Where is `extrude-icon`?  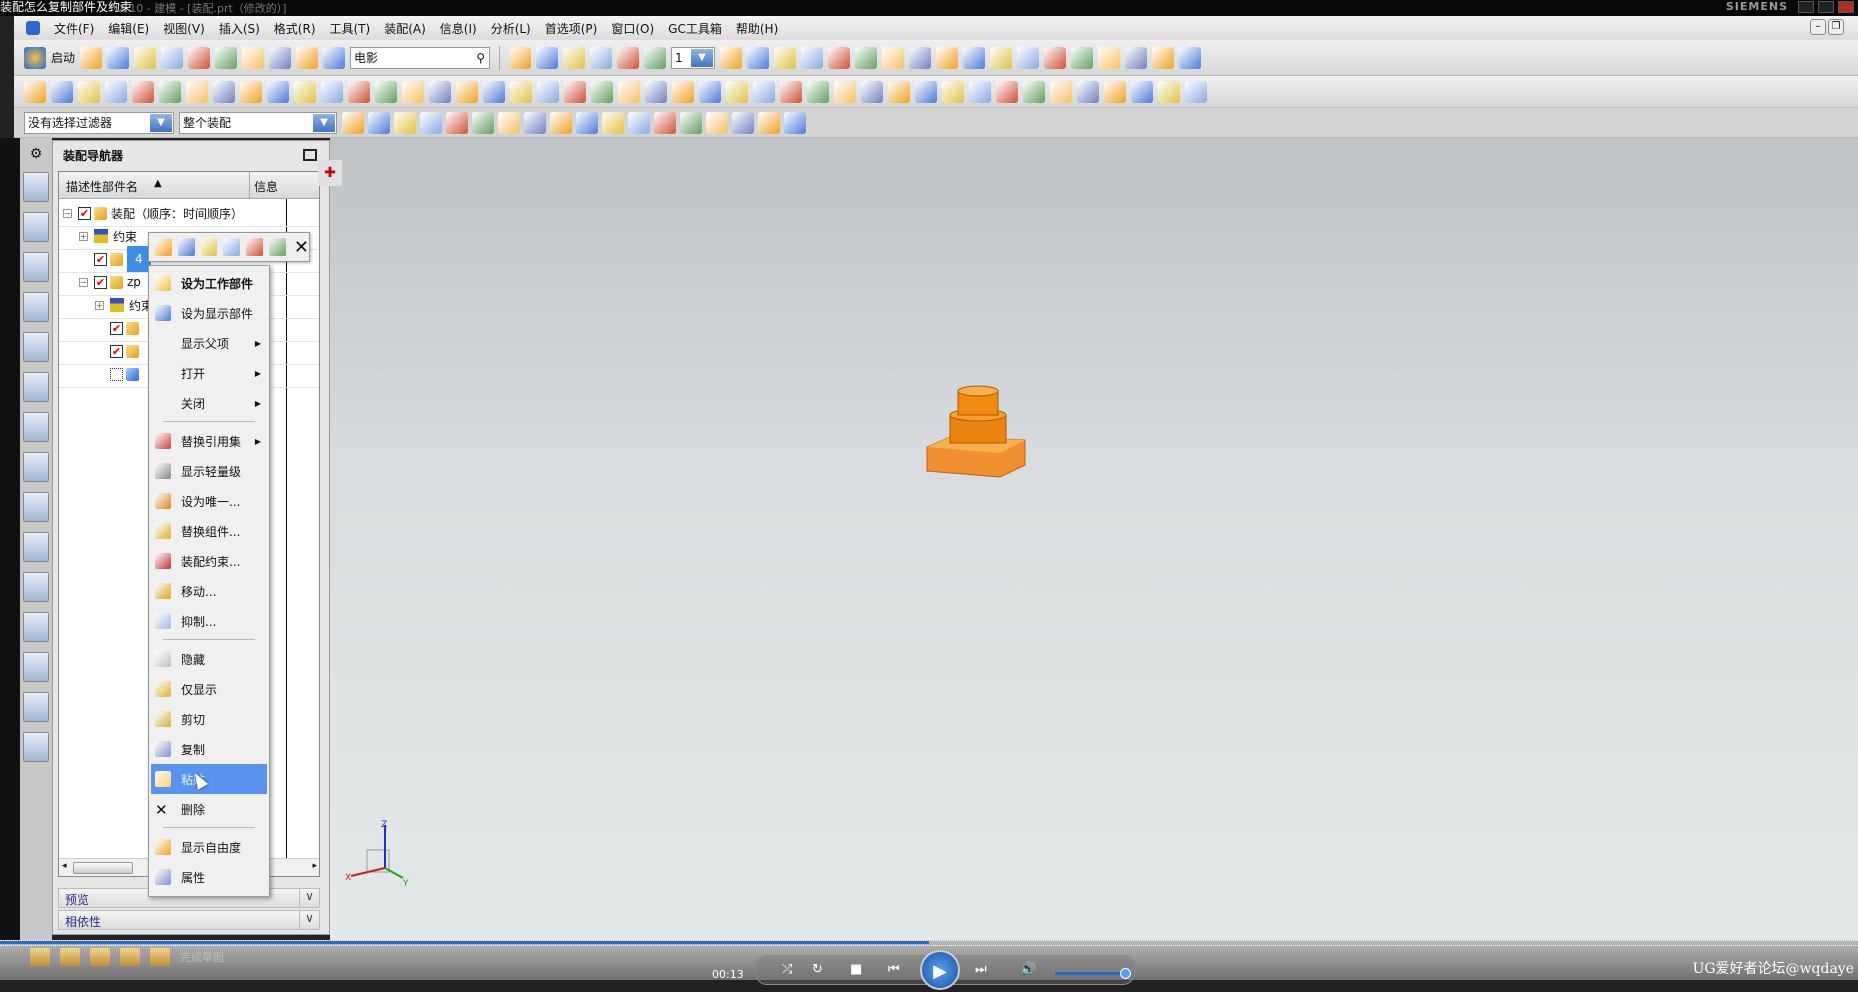
extrude-icon is located at coordinates (89, 91).